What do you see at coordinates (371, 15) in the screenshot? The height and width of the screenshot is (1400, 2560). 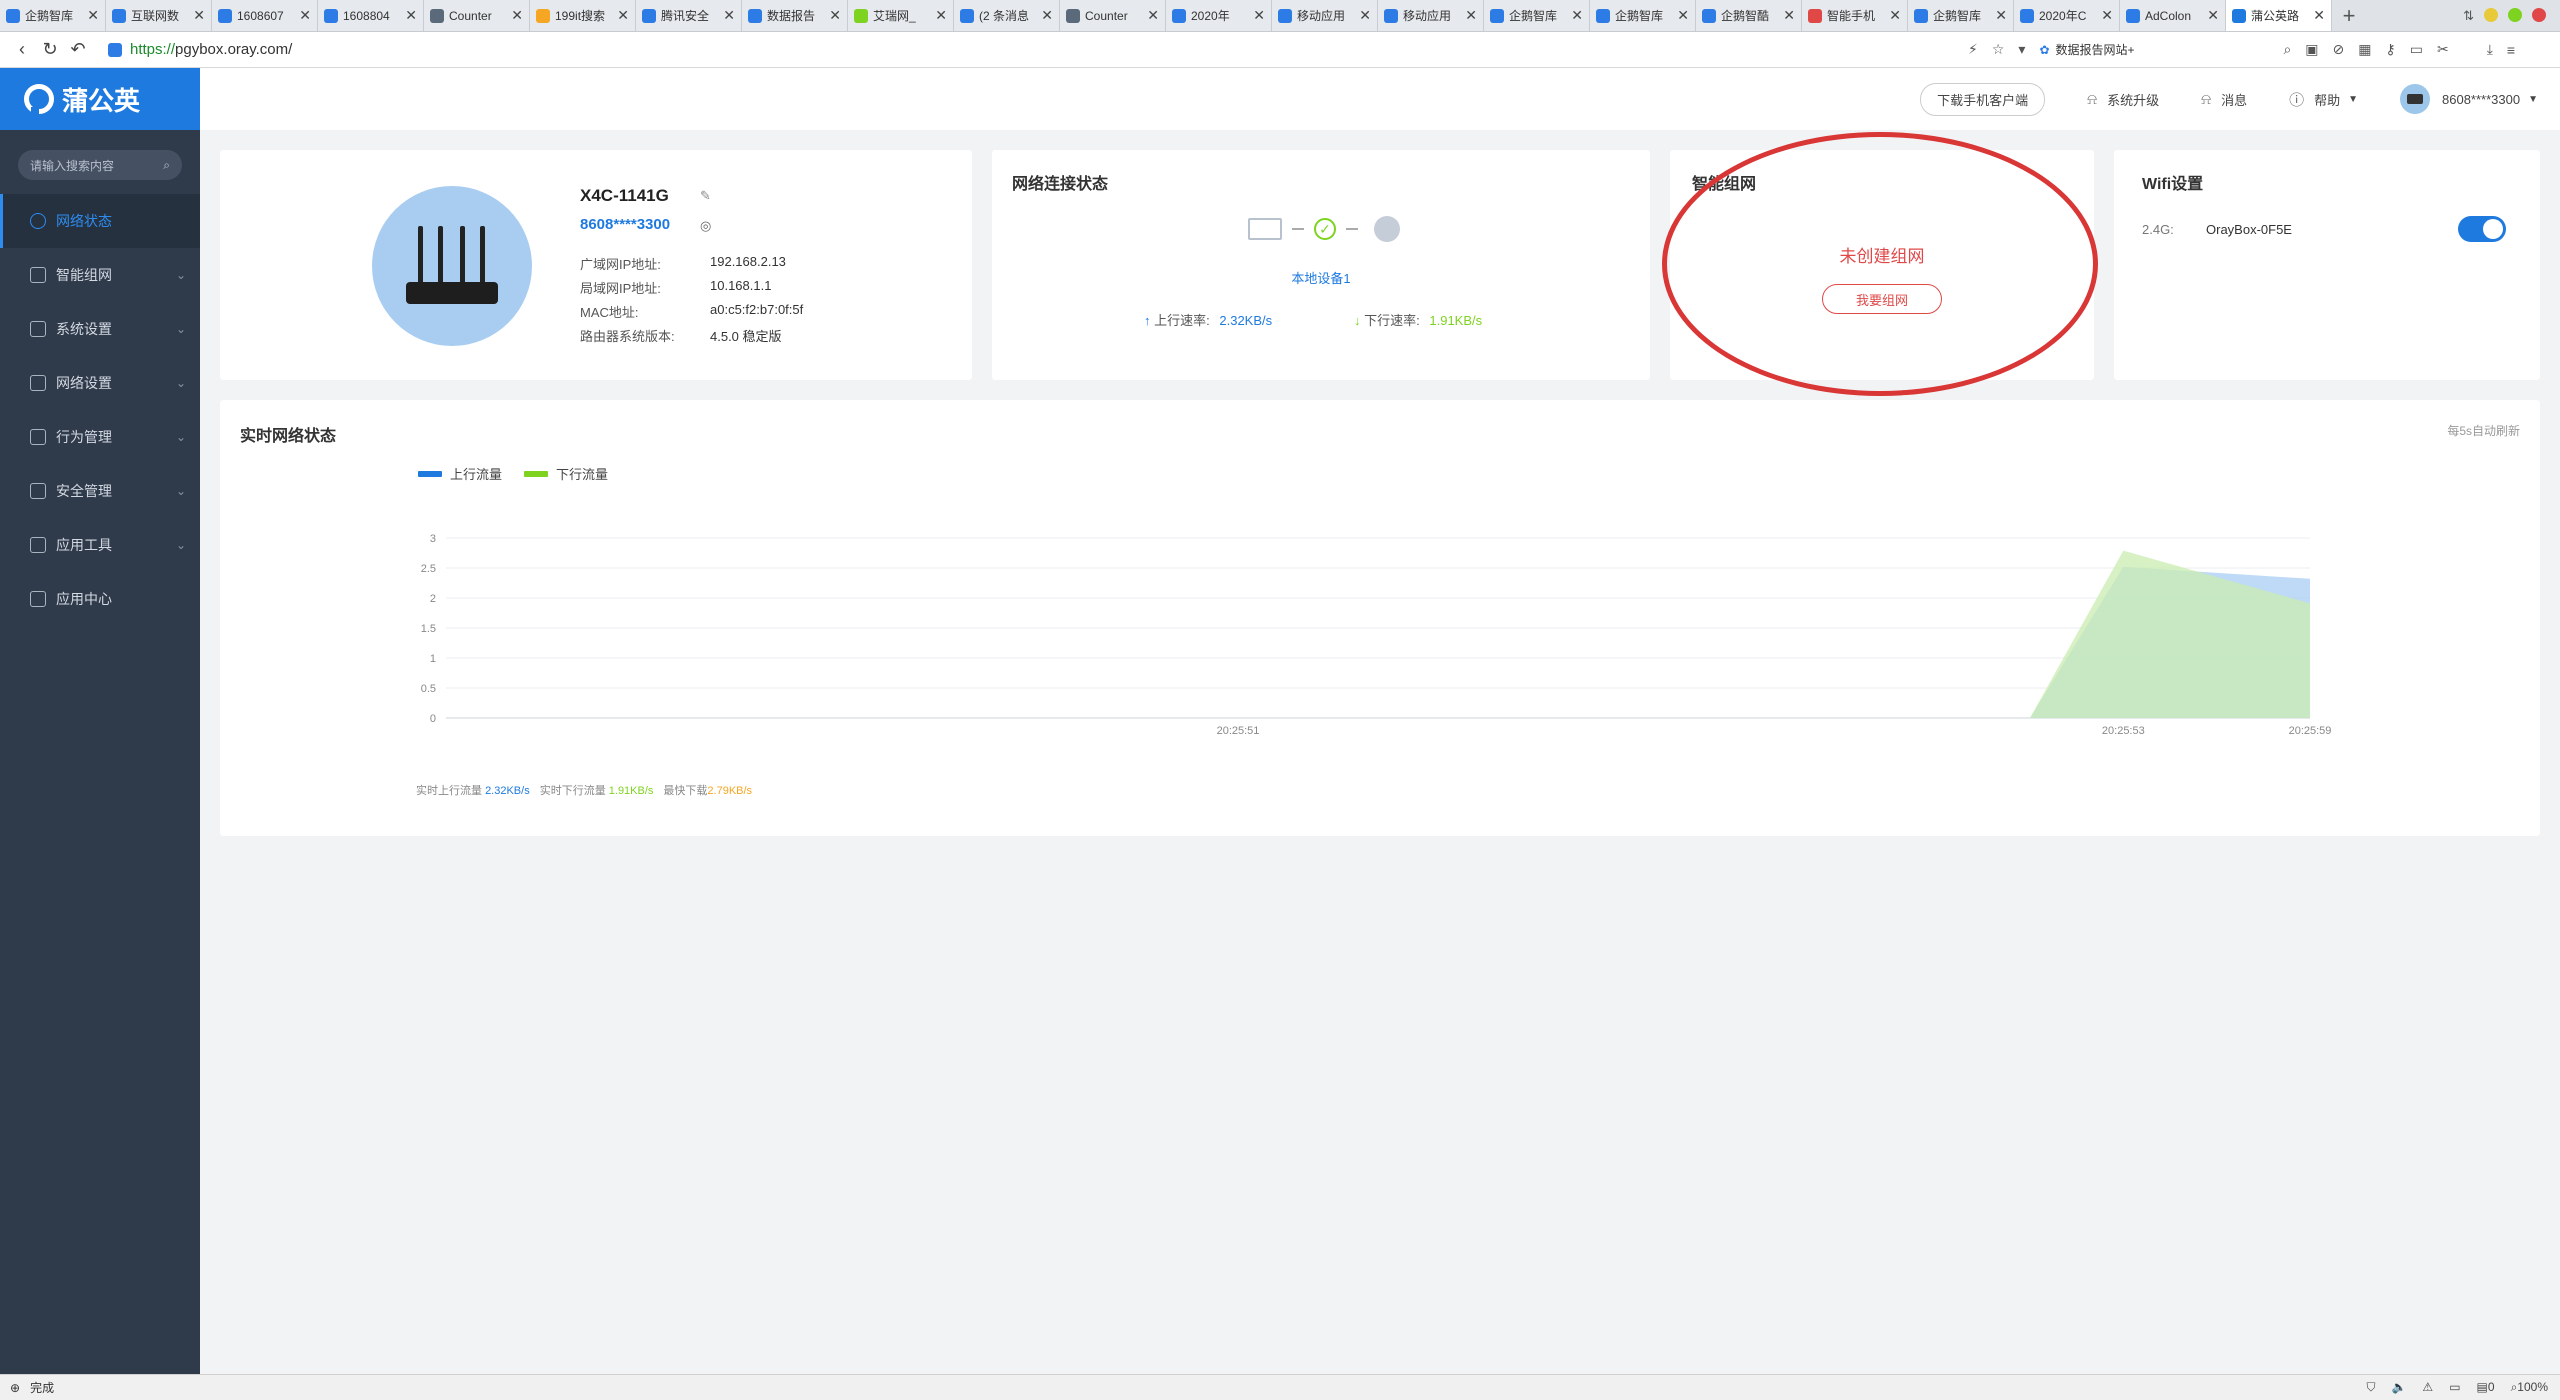 I see `browser-tab: 1608804 ✕` at bounding box center [371, 15].